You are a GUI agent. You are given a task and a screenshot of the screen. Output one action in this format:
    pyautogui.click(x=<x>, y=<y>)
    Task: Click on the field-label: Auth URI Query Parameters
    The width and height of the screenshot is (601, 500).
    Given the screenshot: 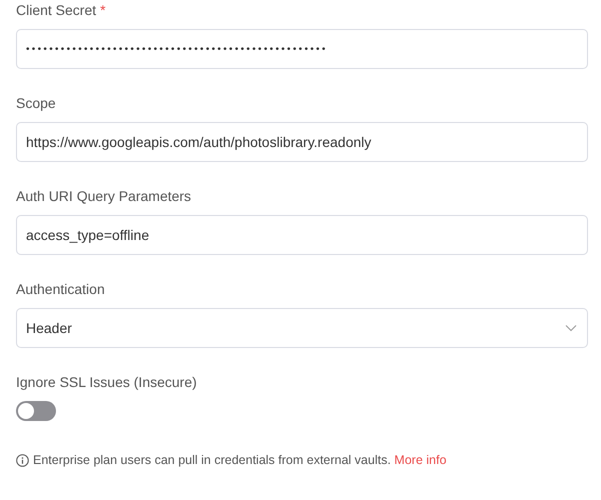 What is the action you would take?
    pyautogui.click(x=104, y=196)
    